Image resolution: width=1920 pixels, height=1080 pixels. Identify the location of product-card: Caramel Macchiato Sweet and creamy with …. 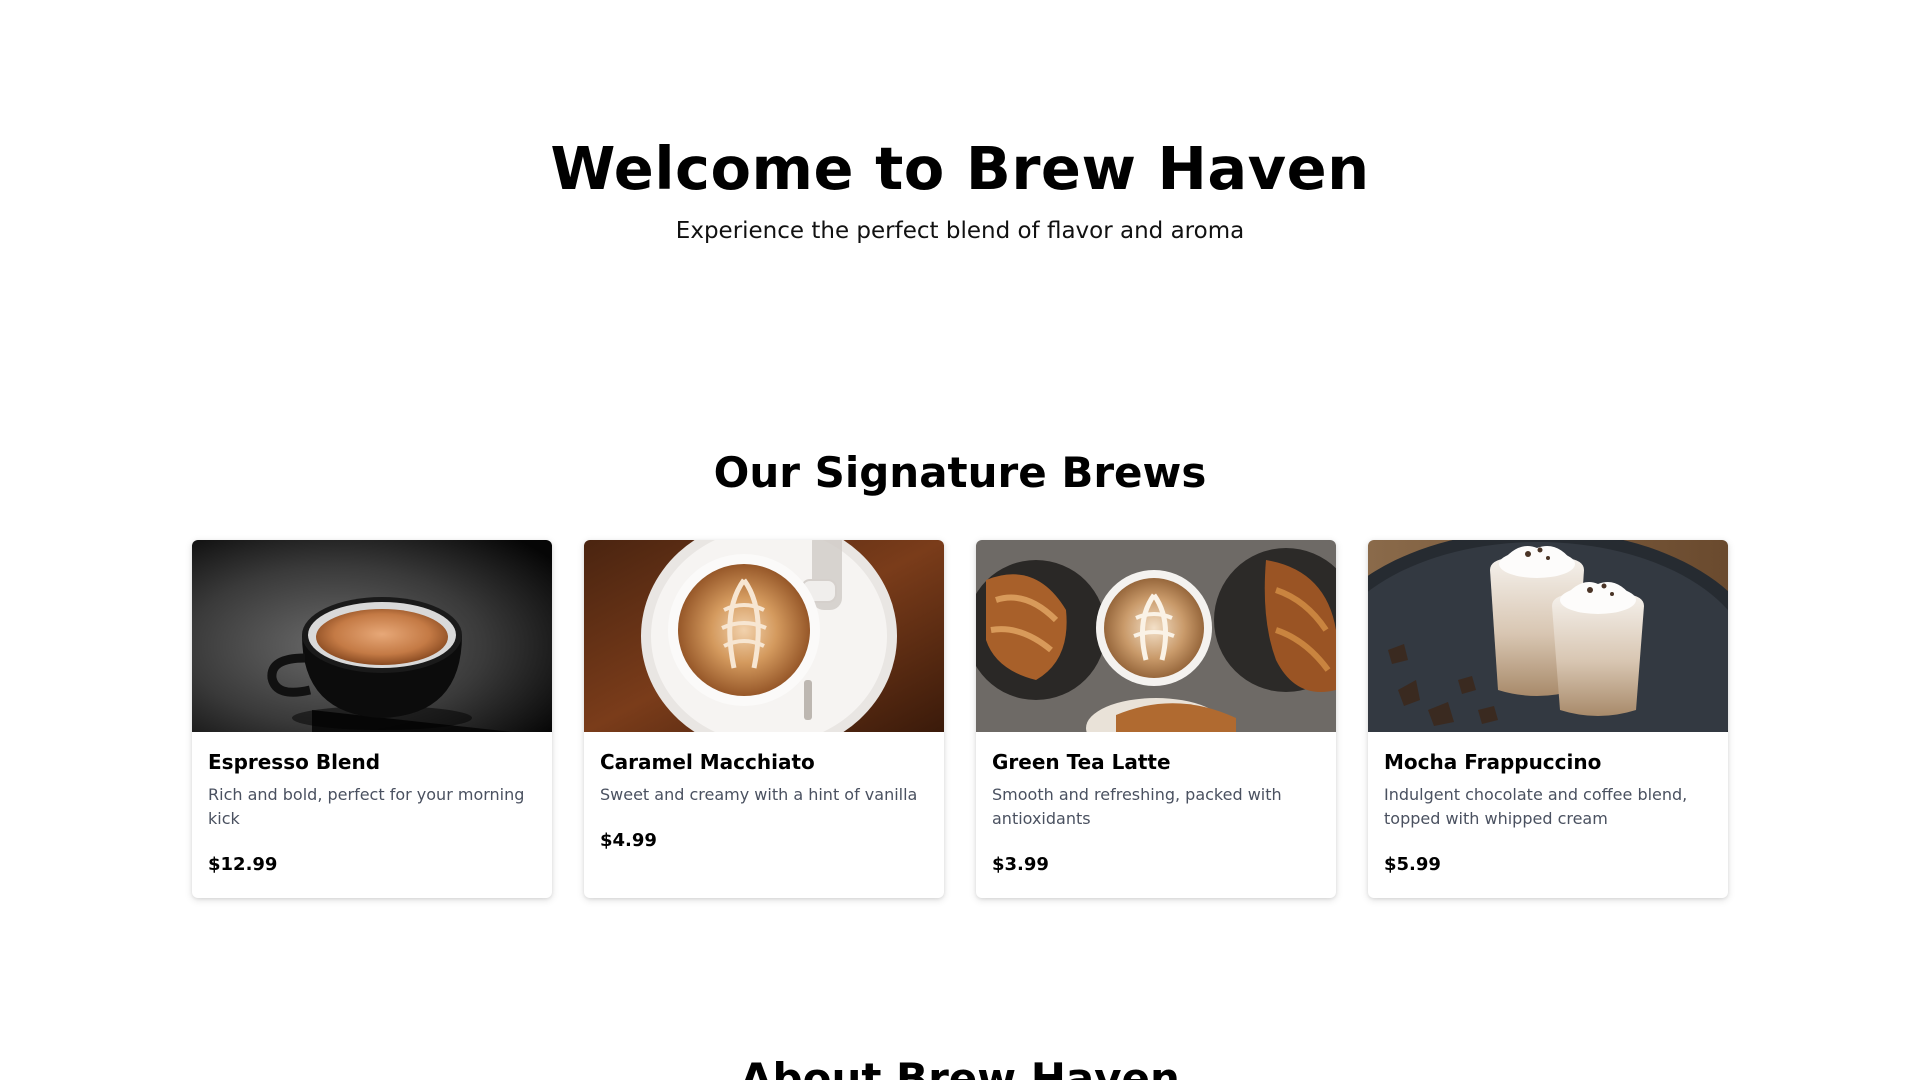
(764, 719).